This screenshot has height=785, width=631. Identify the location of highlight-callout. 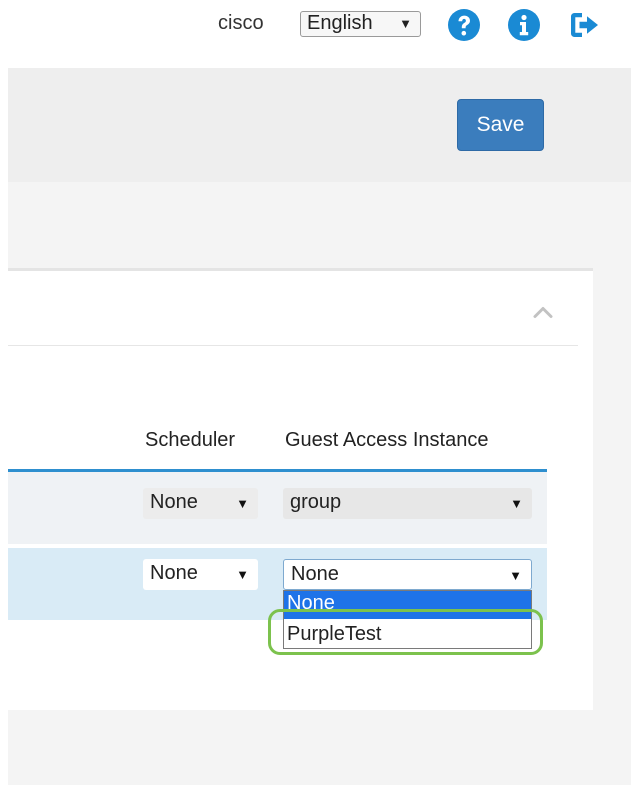
(405, 632).